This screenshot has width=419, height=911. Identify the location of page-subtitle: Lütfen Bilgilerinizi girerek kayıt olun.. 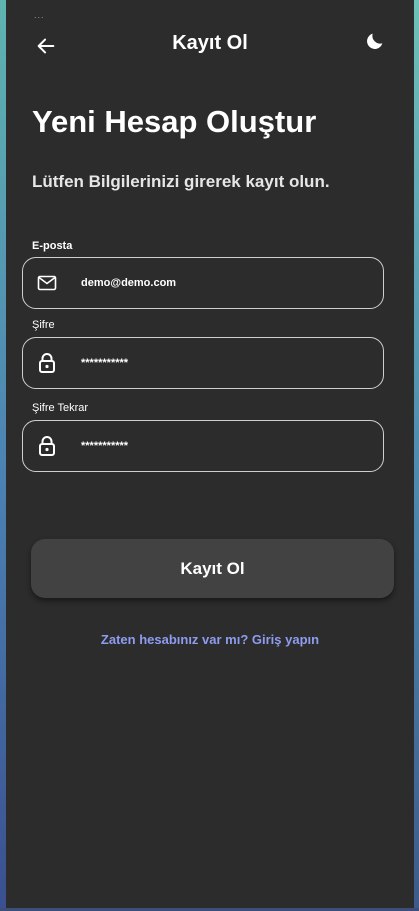
(181, 181).